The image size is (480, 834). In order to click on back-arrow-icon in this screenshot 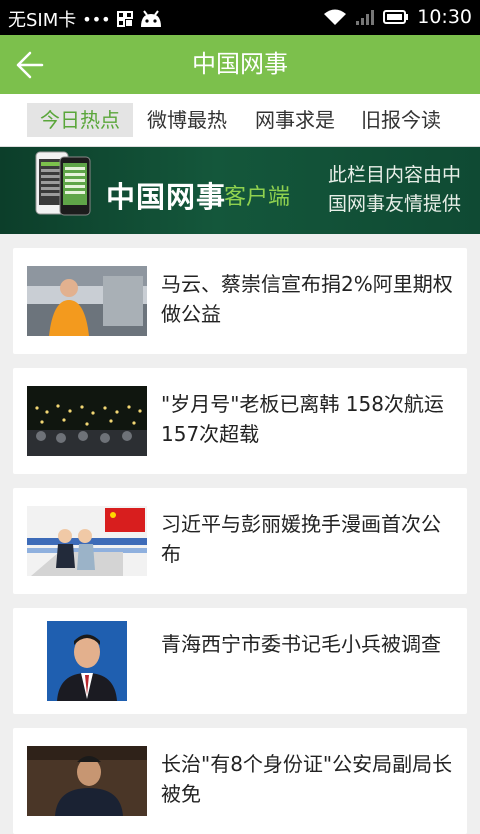, I will do `click(30, 65)`.